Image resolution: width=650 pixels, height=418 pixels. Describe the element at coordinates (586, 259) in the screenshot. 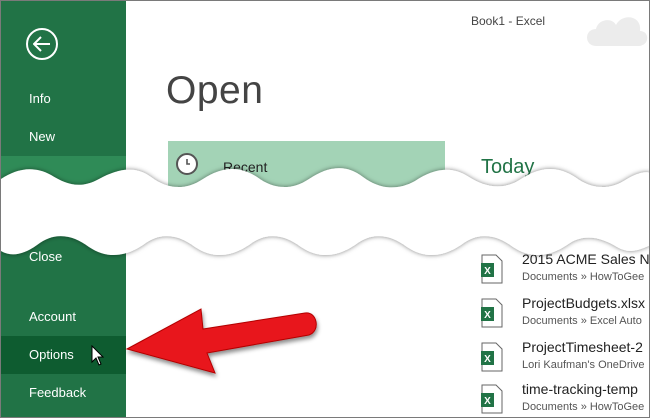

I see `file-name: 2015 ACME Sales N` at that location.